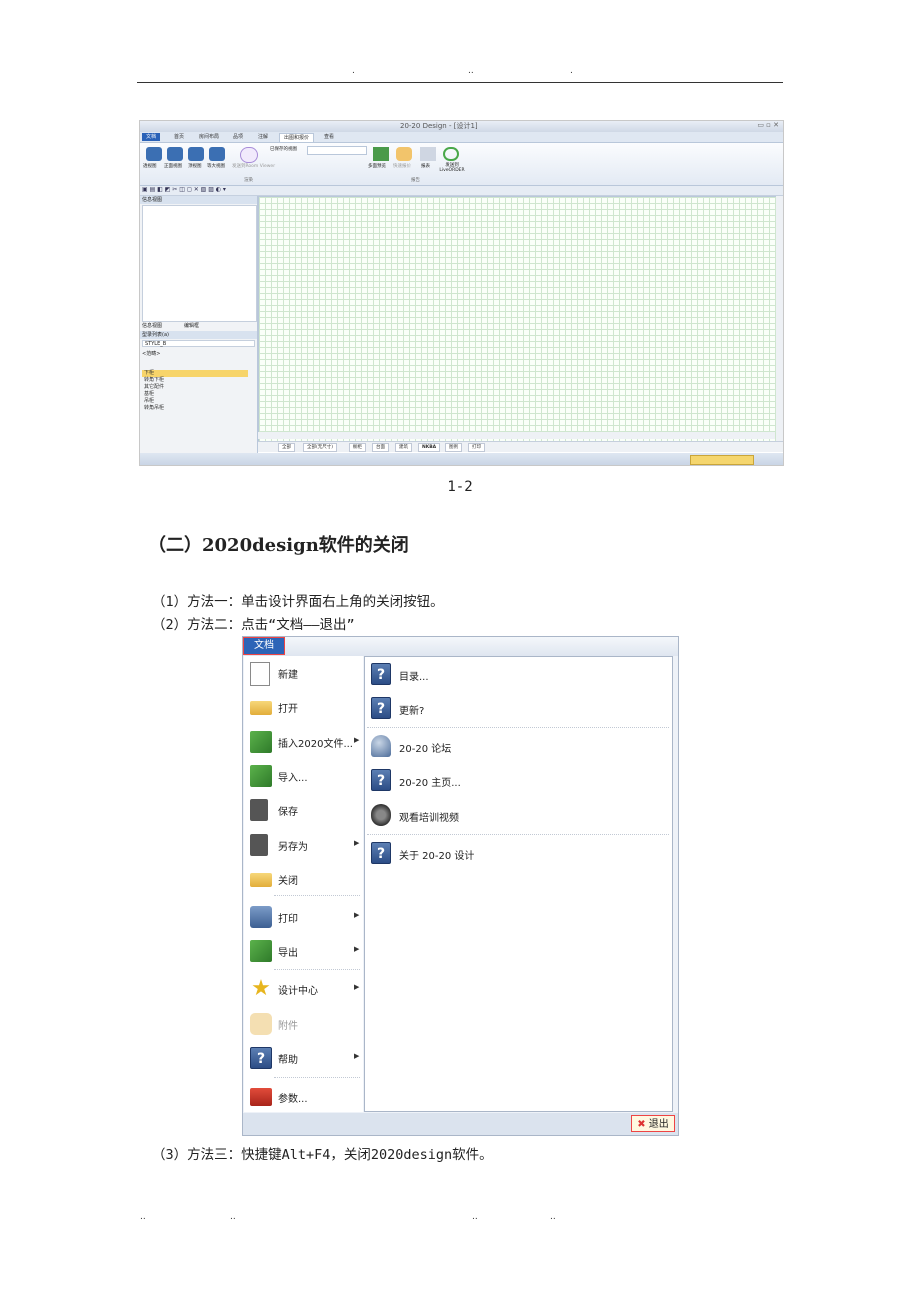 This screenshot has width=920, height=1302. What do you see at coordinates (184, 189) in the screenshot?
I see `toolbar-icons: ▣ ▤ ◧ ◩ ✂ ◫ ◻ ✕ ▧ ▨ ◐ ▾` at bounding box center [184, 189].